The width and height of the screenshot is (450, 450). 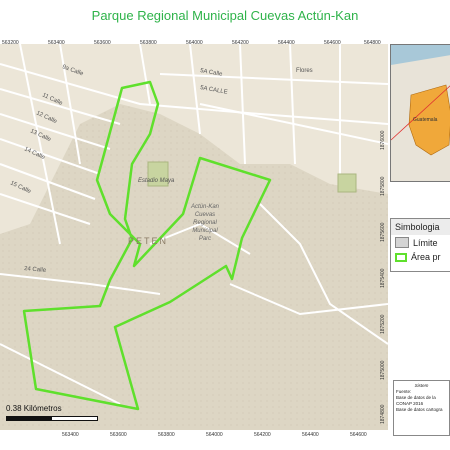 What do you see at coordinates (425, 120) in the screenshot?
I see `country-label: Guatemala` at bounding box center [425, 120].